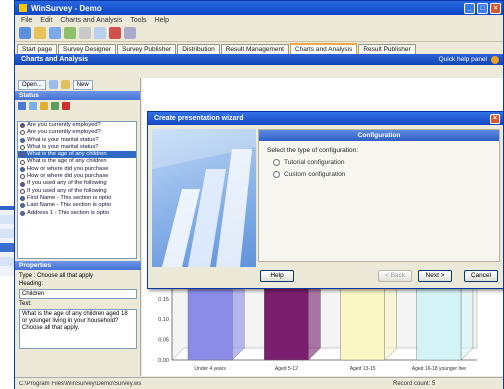 The height and width of the screenshot is (389, 504). I want to click on y-tick-label: 0.15, so click(163, 300).